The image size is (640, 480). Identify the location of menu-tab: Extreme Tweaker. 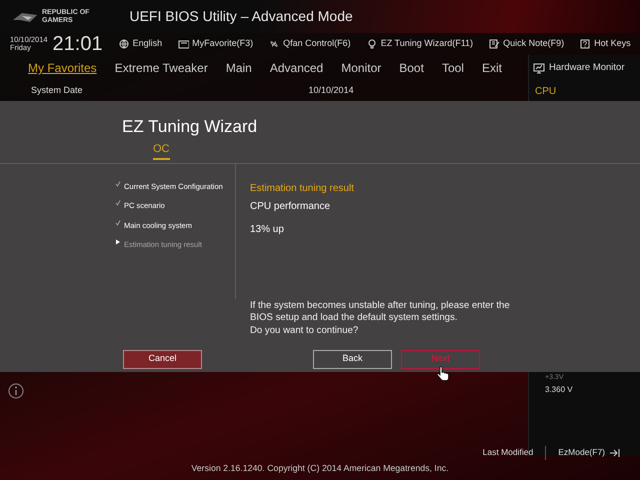
(161, 68).